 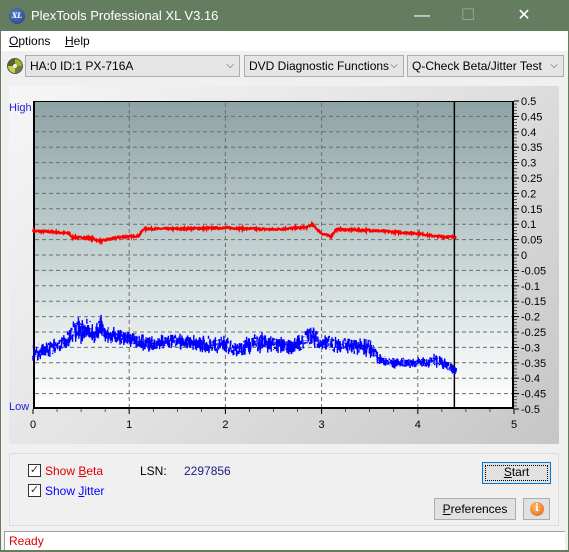 I want to click on lsn-label: LSN:, so click(x=153, y=471).